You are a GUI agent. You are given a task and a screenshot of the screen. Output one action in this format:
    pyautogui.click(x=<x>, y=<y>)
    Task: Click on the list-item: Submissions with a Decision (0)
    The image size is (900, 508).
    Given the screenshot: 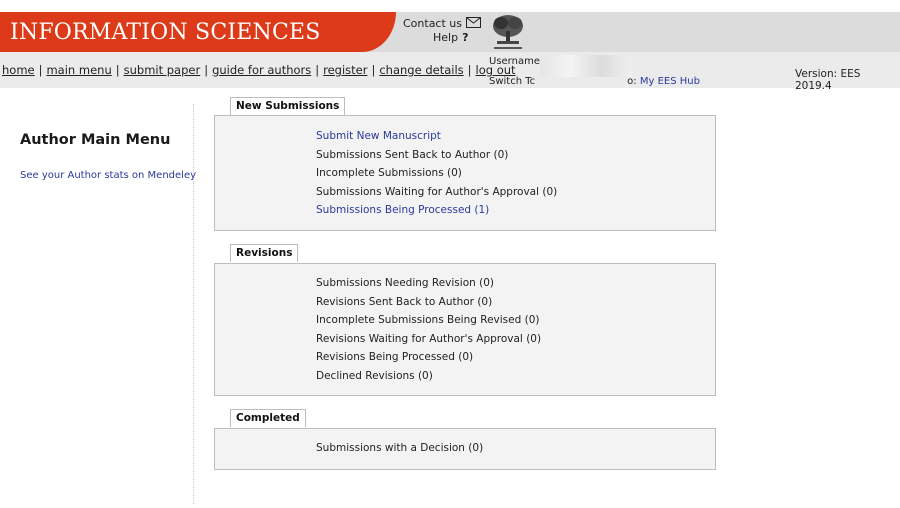 What is the action you would take?
    pyautogui.click(x=400, y=448)
    